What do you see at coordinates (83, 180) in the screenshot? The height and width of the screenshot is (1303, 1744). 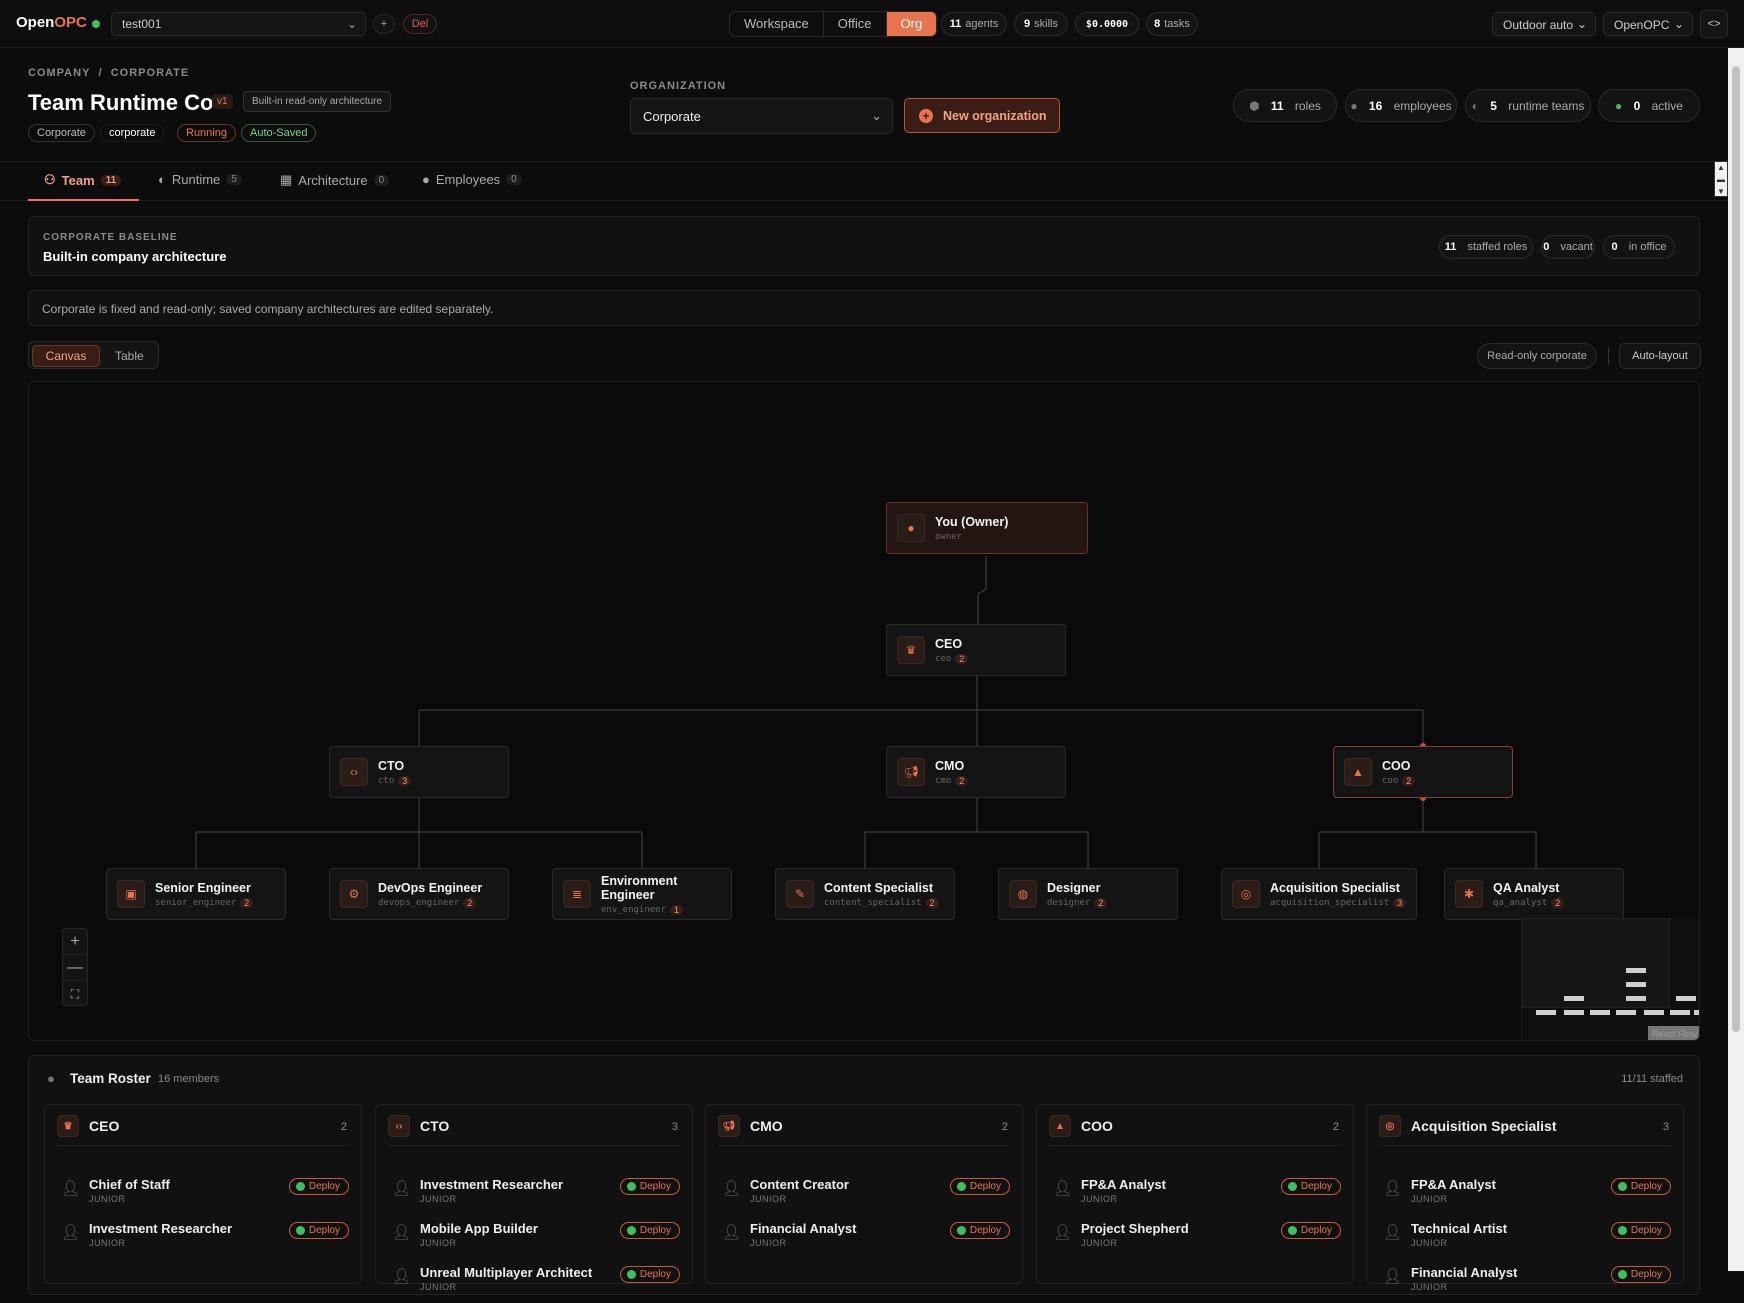 I see `tab-team: ⚇ Team 11` at bounding box center [83, 180].